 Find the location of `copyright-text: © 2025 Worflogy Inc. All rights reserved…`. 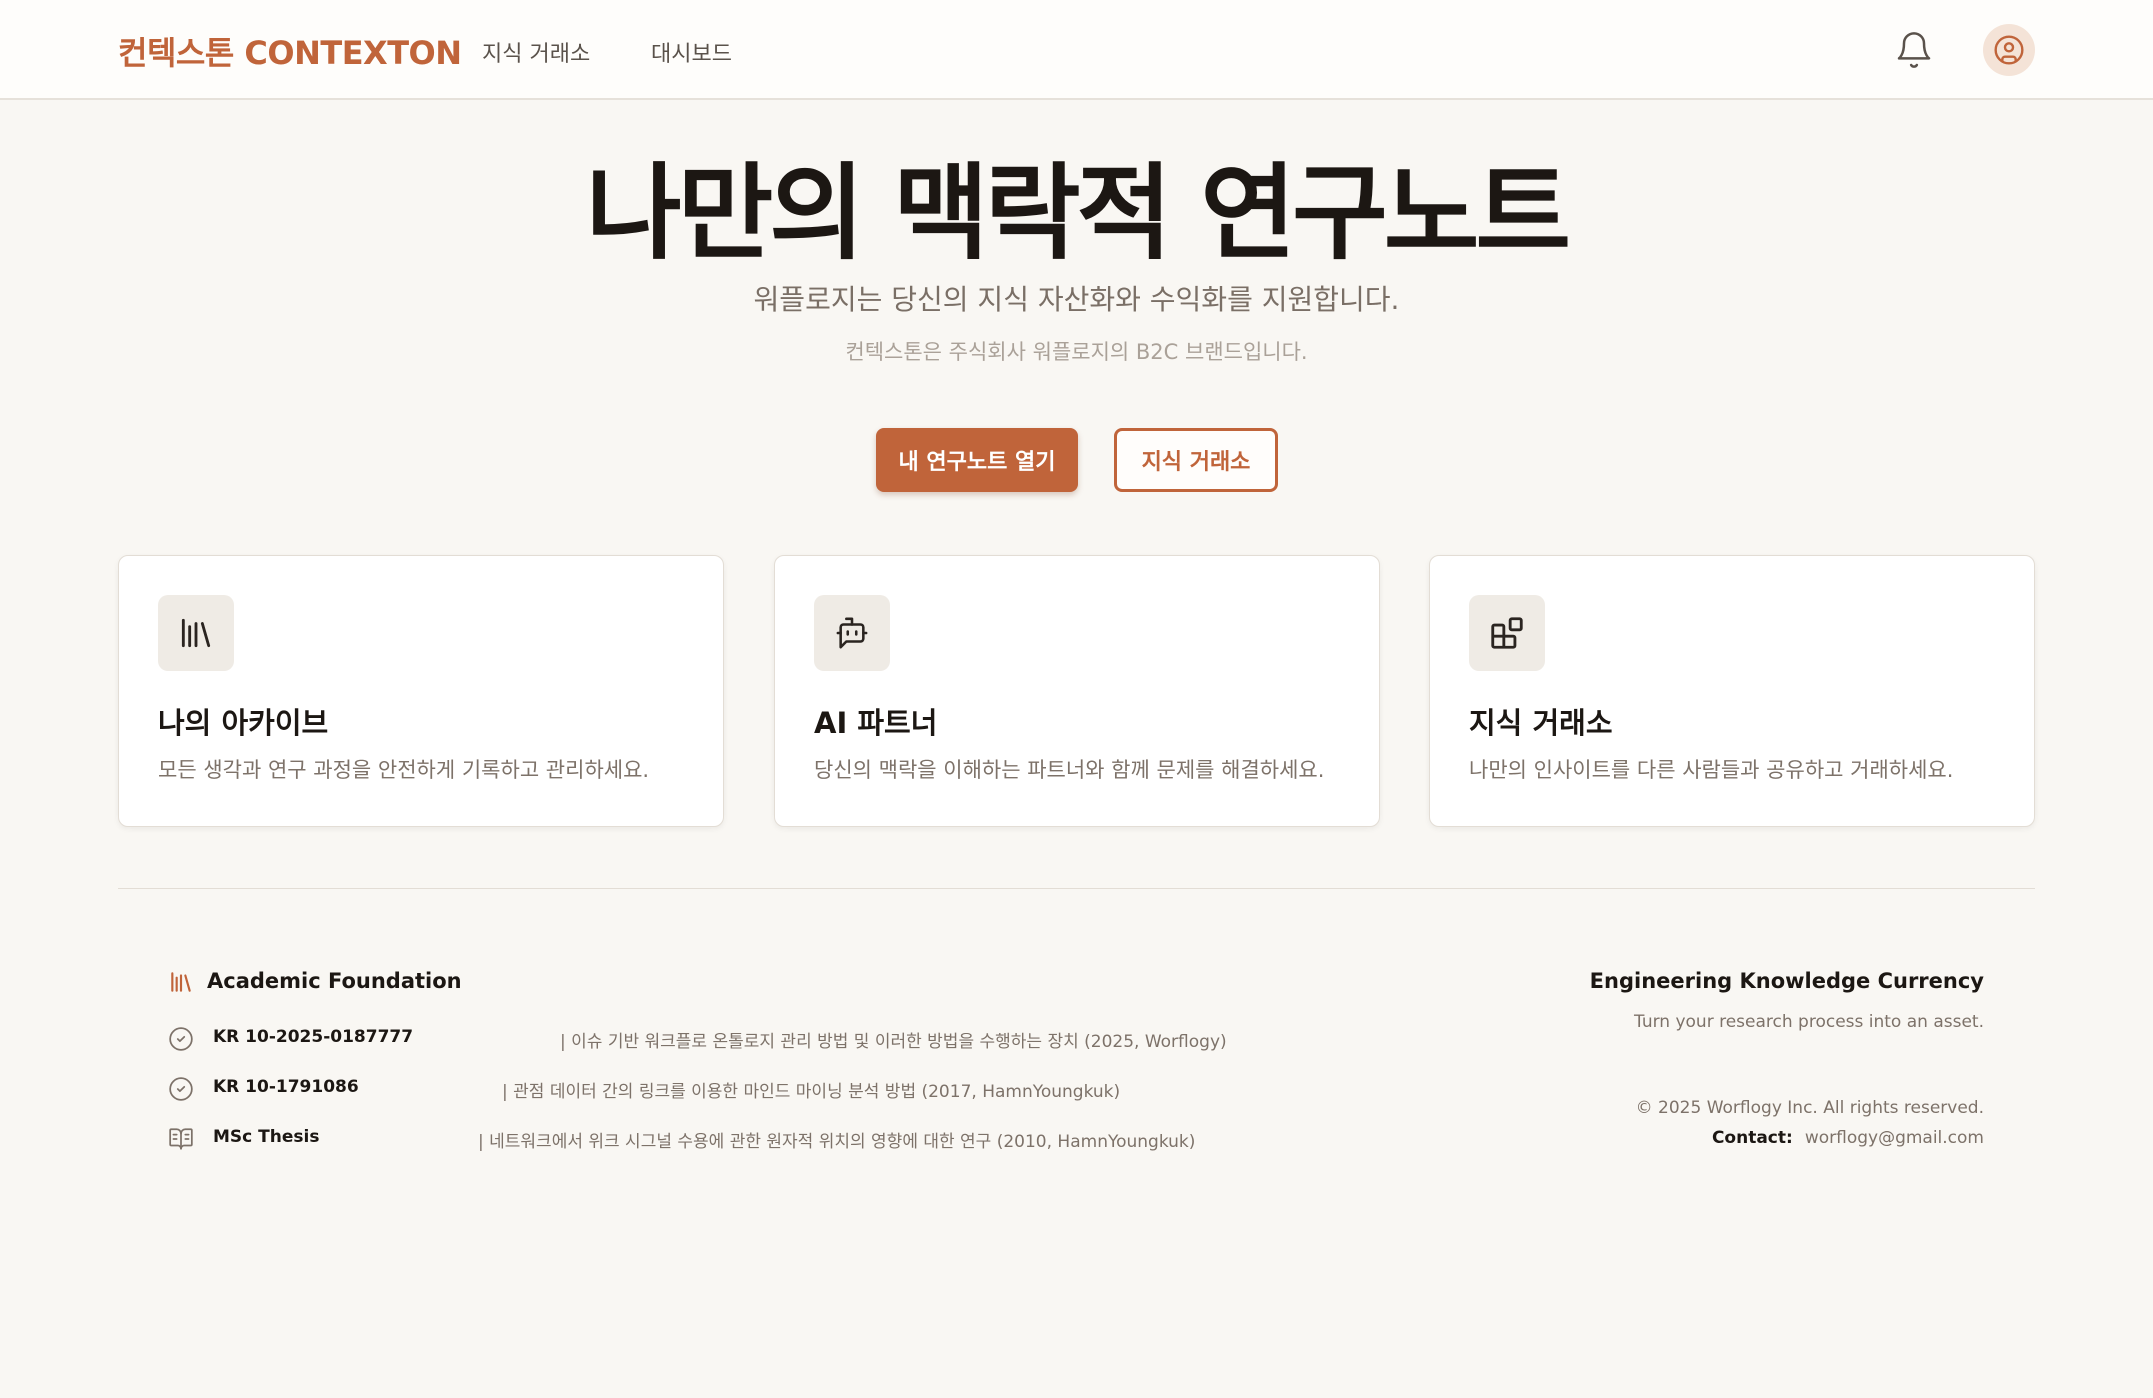

copyright-text: © 2025 Worflogy Inc. All rights reserved… is located at coordinates (1809, 1108).